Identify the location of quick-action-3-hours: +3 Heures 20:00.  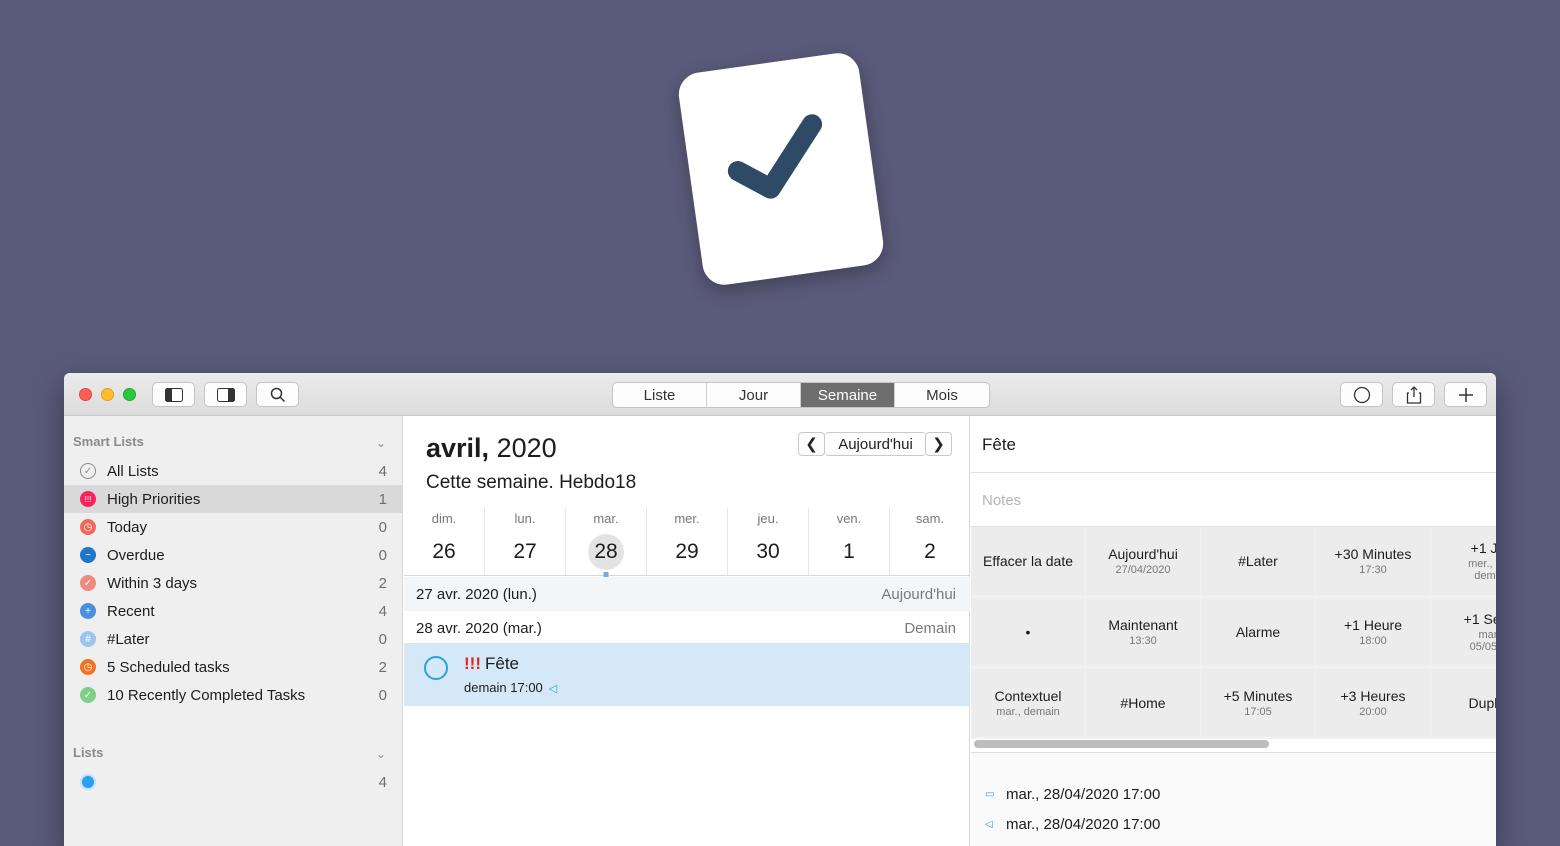
(1373, 703).